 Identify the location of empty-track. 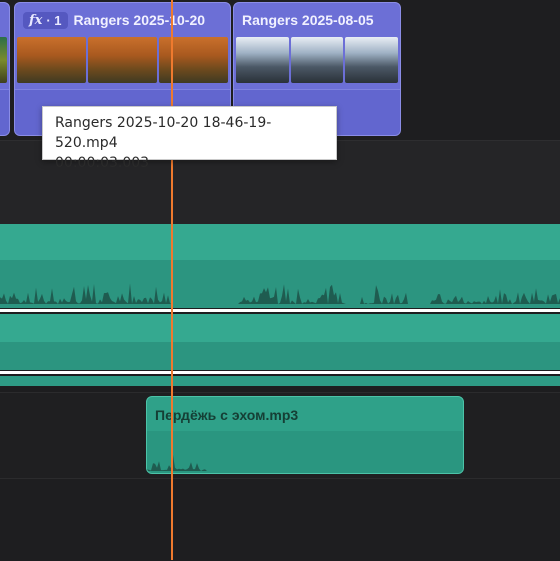
(280, 519).